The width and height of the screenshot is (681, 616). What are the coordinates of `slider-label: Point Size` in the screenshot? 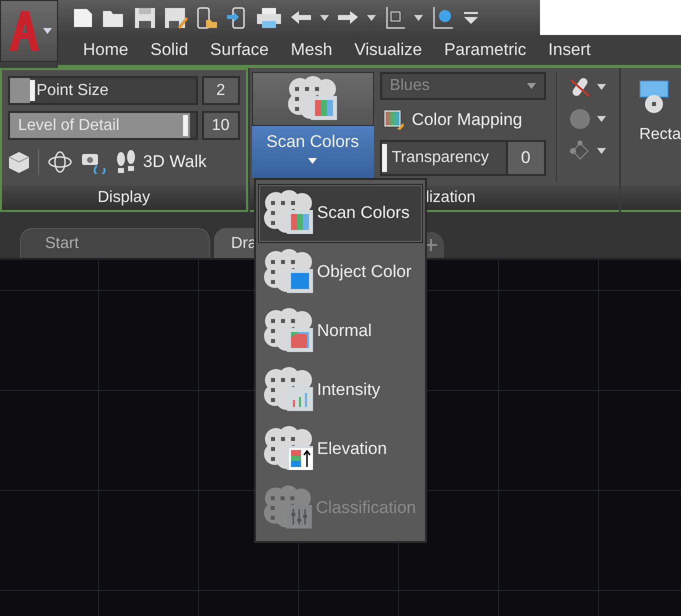 It's located at (72, 91).